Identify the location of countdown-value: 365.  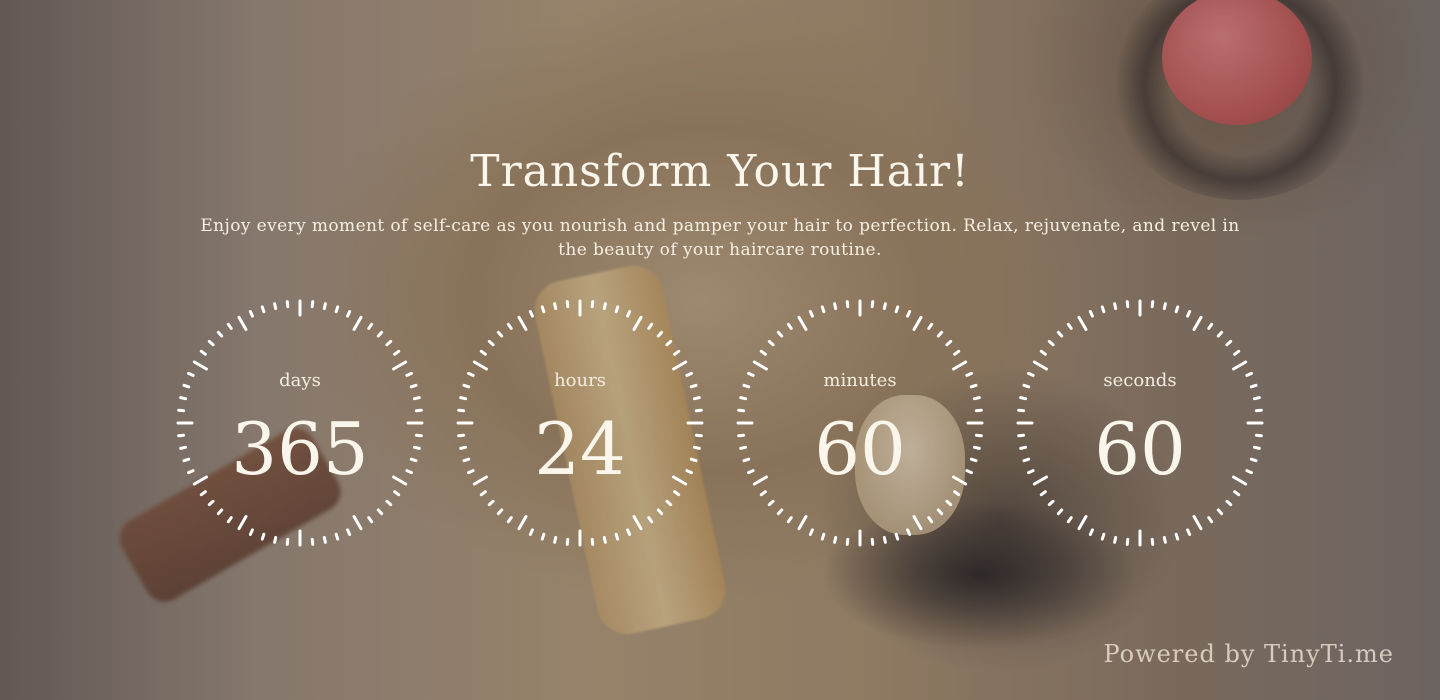
(300, 449).